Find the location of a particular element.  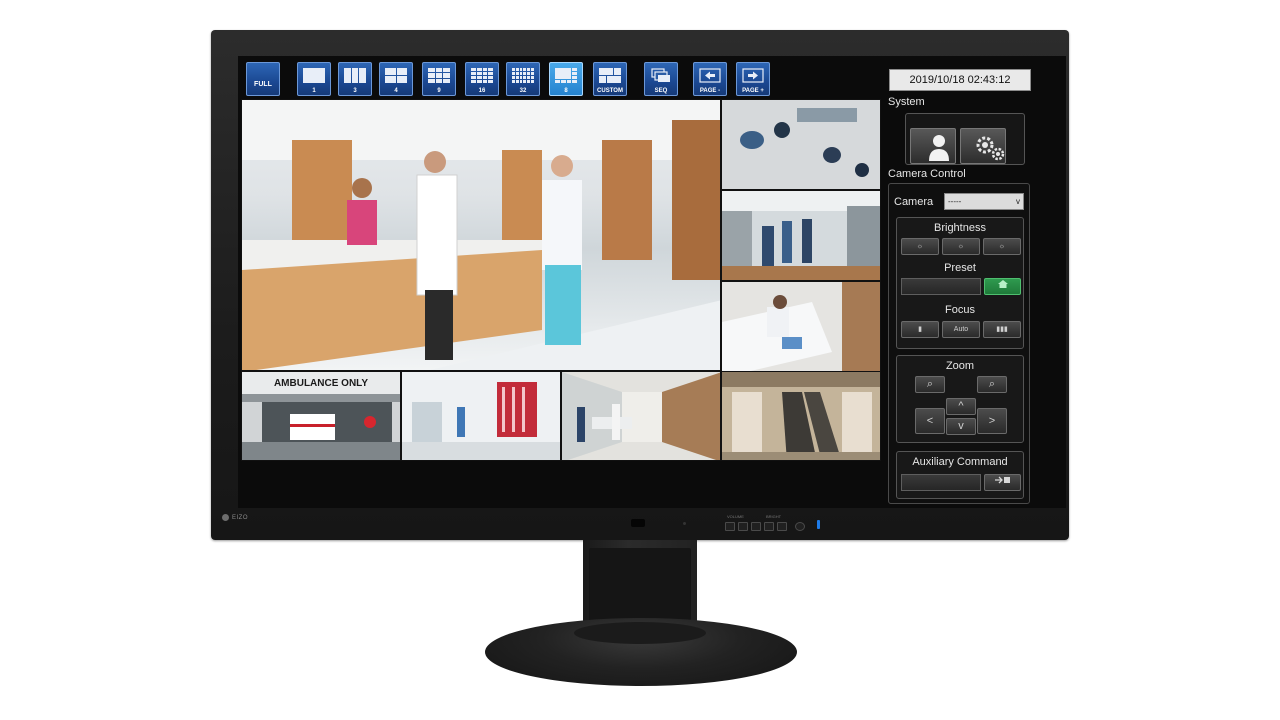

pan-up-button: ^ is located at coordinates (961, 406).